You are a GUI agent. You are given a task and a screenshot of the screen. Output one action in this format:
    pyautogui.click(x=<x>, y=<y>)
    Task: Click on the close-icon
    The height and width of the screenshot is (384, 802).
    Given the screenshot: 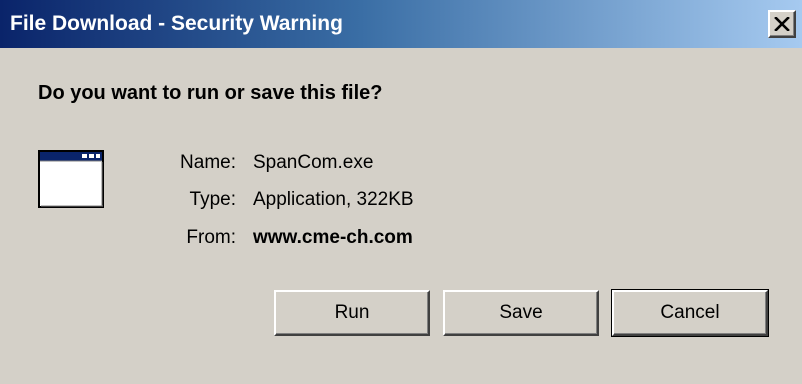 What is the action you would take?
    pyautogui.click(x=782, y=24)
    